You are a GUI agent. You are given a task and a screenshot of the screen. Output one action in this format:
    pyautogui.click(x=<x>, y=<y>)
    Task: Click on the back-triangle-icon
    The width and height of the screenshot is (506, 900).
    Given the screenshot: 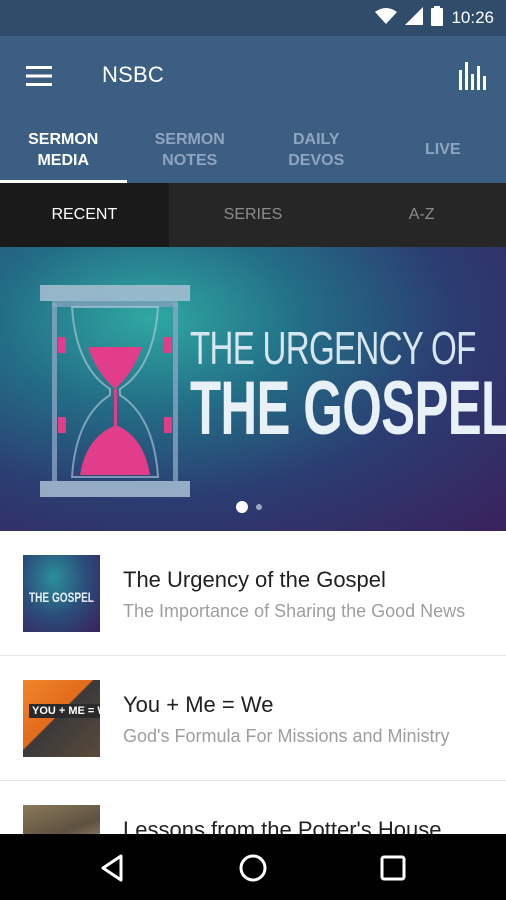 What is the action you would take?
    pyautogui.click(x=112, y=868)
    